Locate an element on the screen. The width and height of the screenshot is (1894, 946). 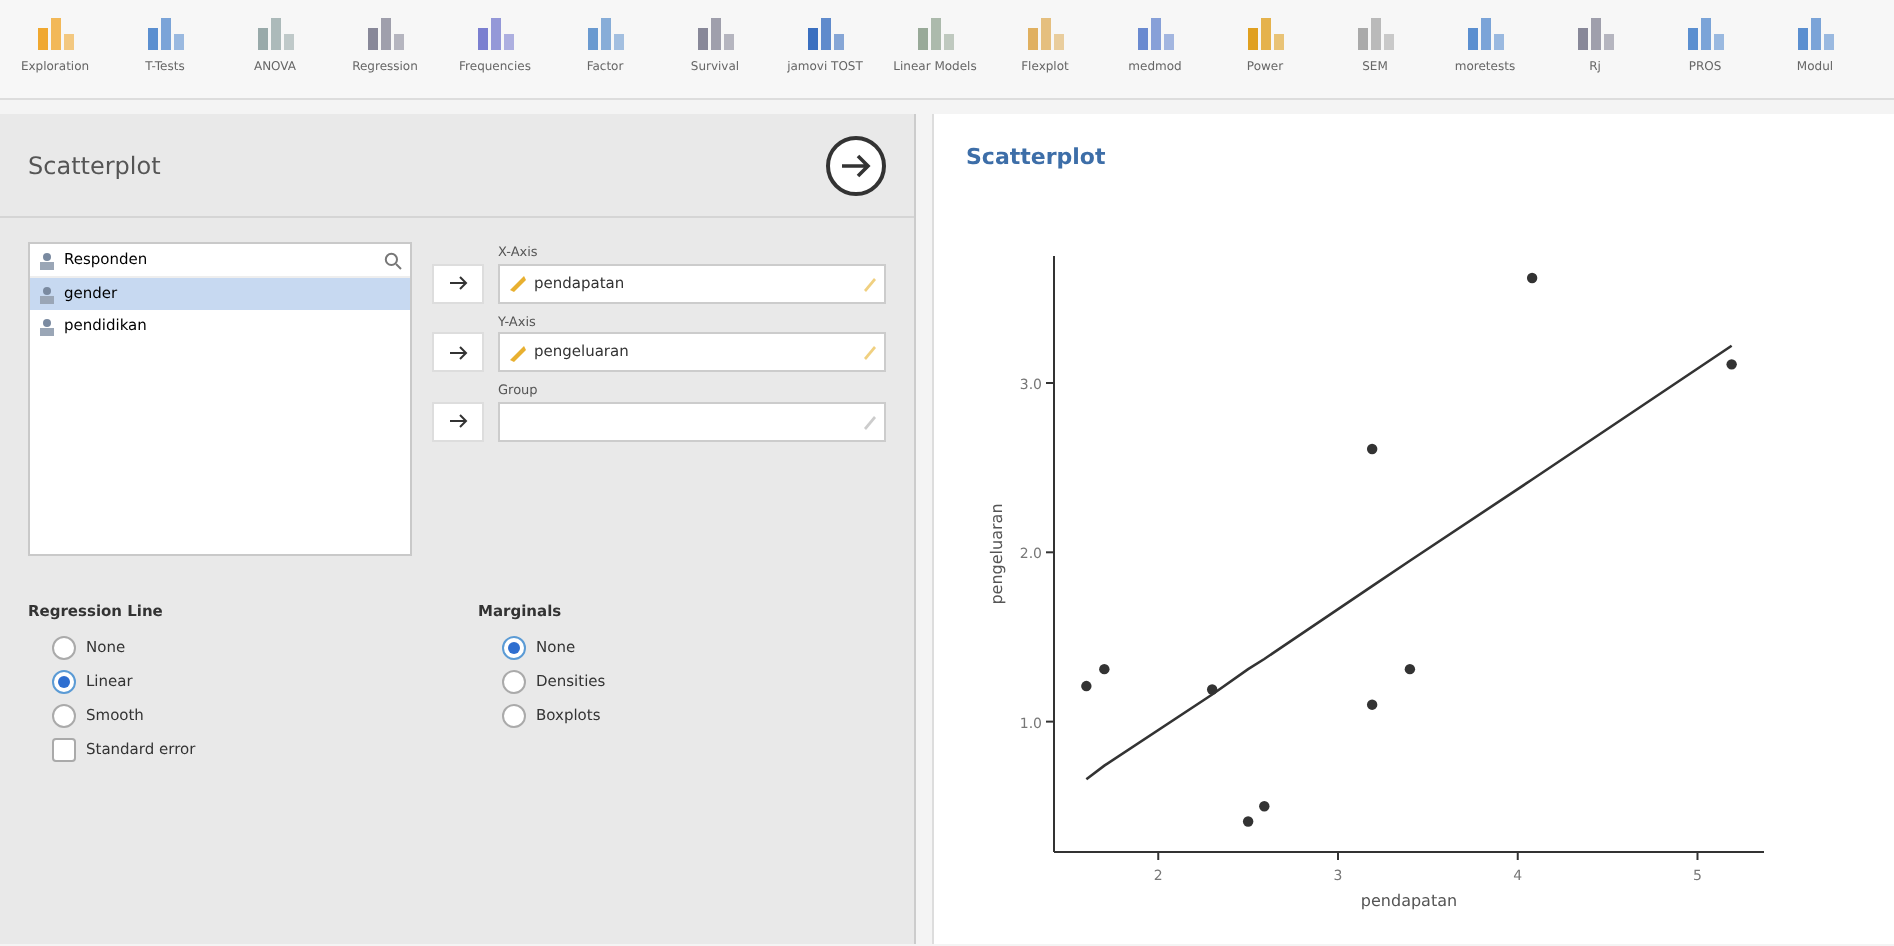
axis-title: pendapatan is located at coordinates (1409, 900).